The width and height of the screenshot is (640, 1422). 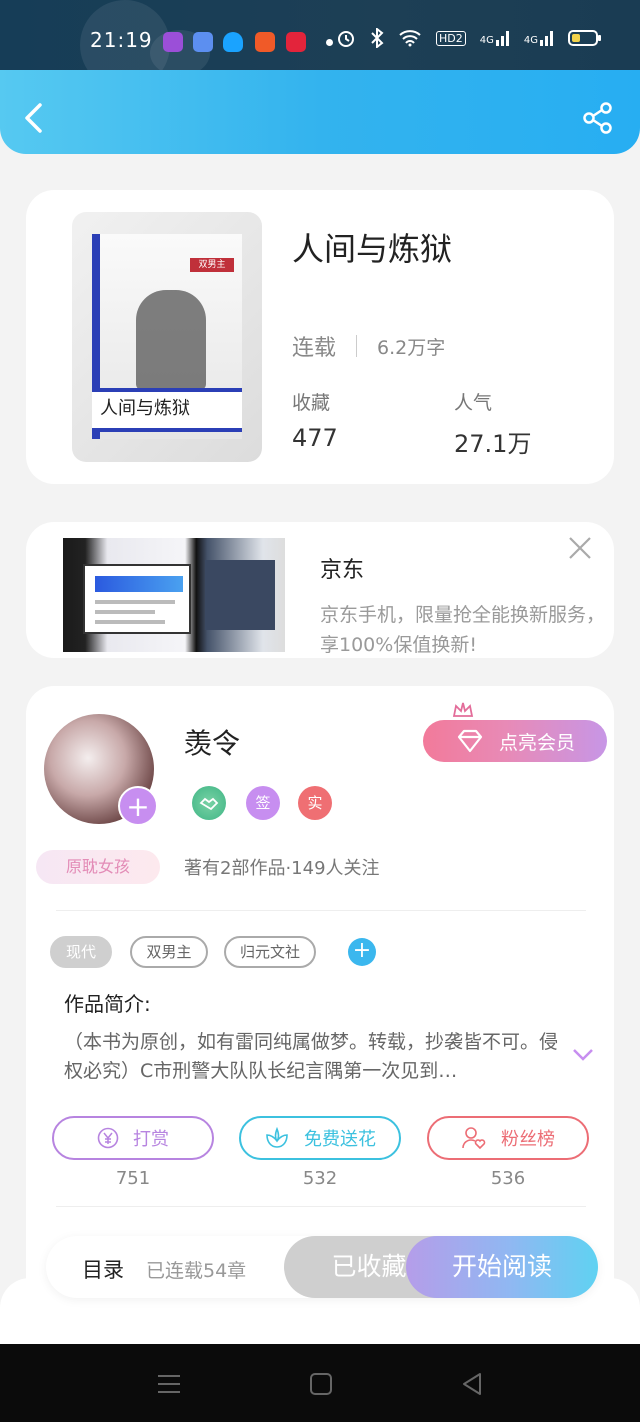 I want to click on signal-1: 4G, so click(x=495, y=38).